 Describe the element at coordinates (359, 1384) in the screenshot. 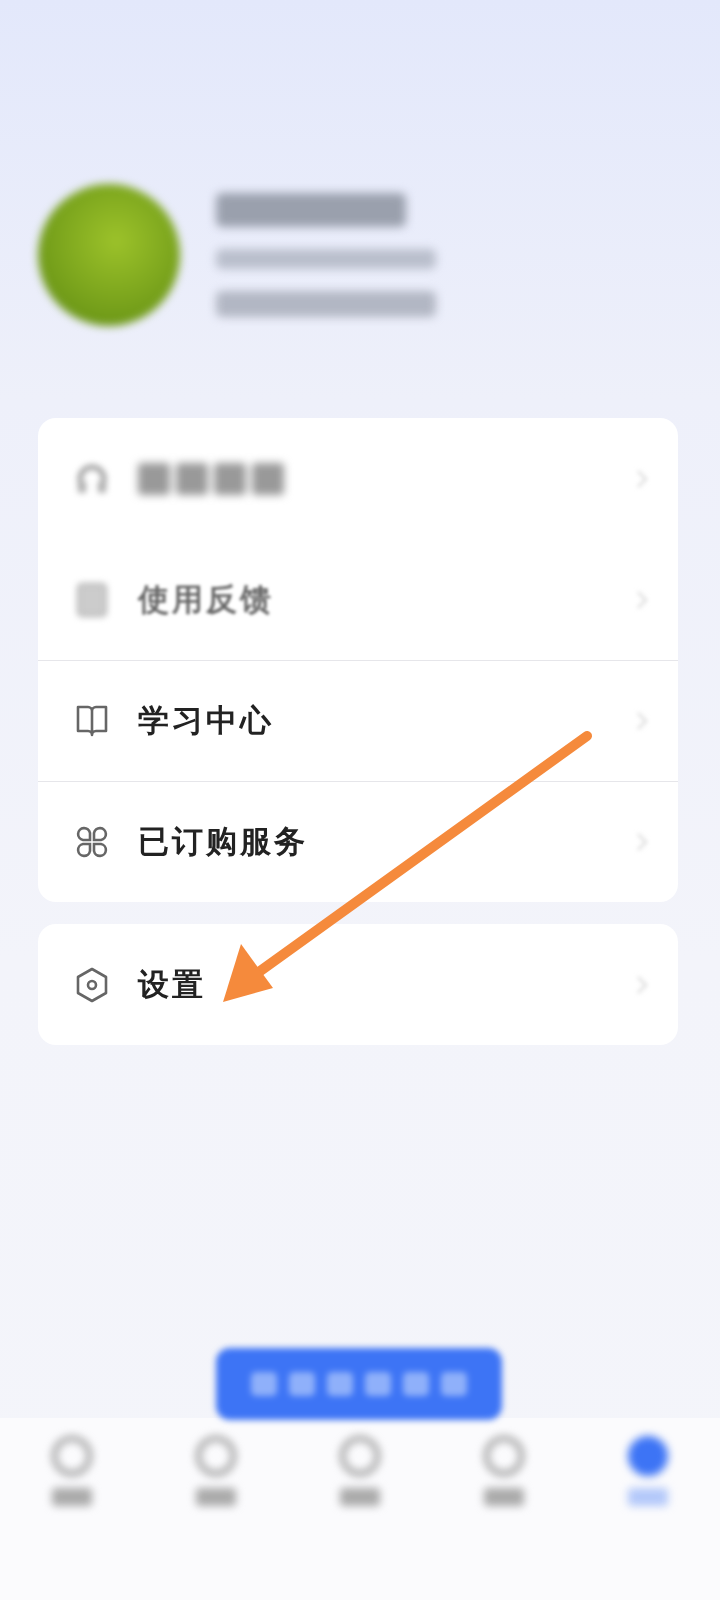

I see `blurred-action-button` at that location.